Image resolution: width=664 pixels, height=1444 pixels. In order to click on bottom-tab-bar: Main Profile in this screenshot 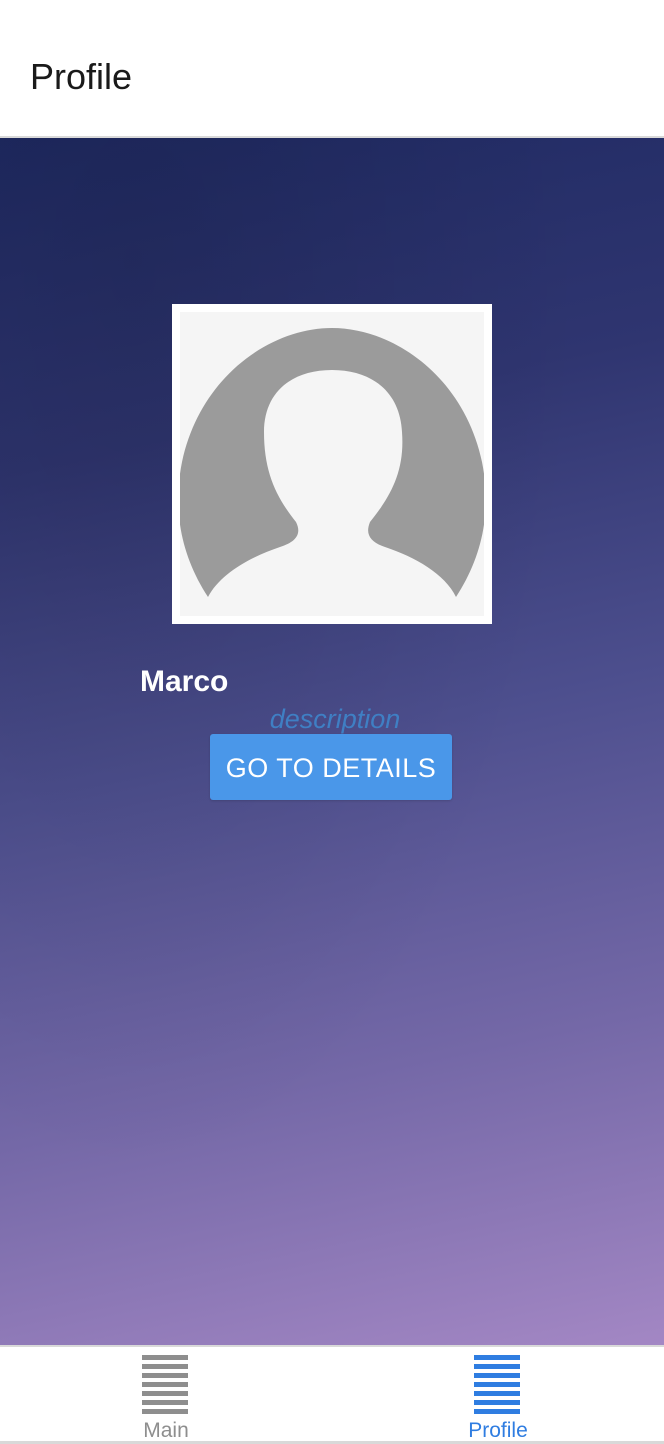, I will do `click(332, 1394)`.